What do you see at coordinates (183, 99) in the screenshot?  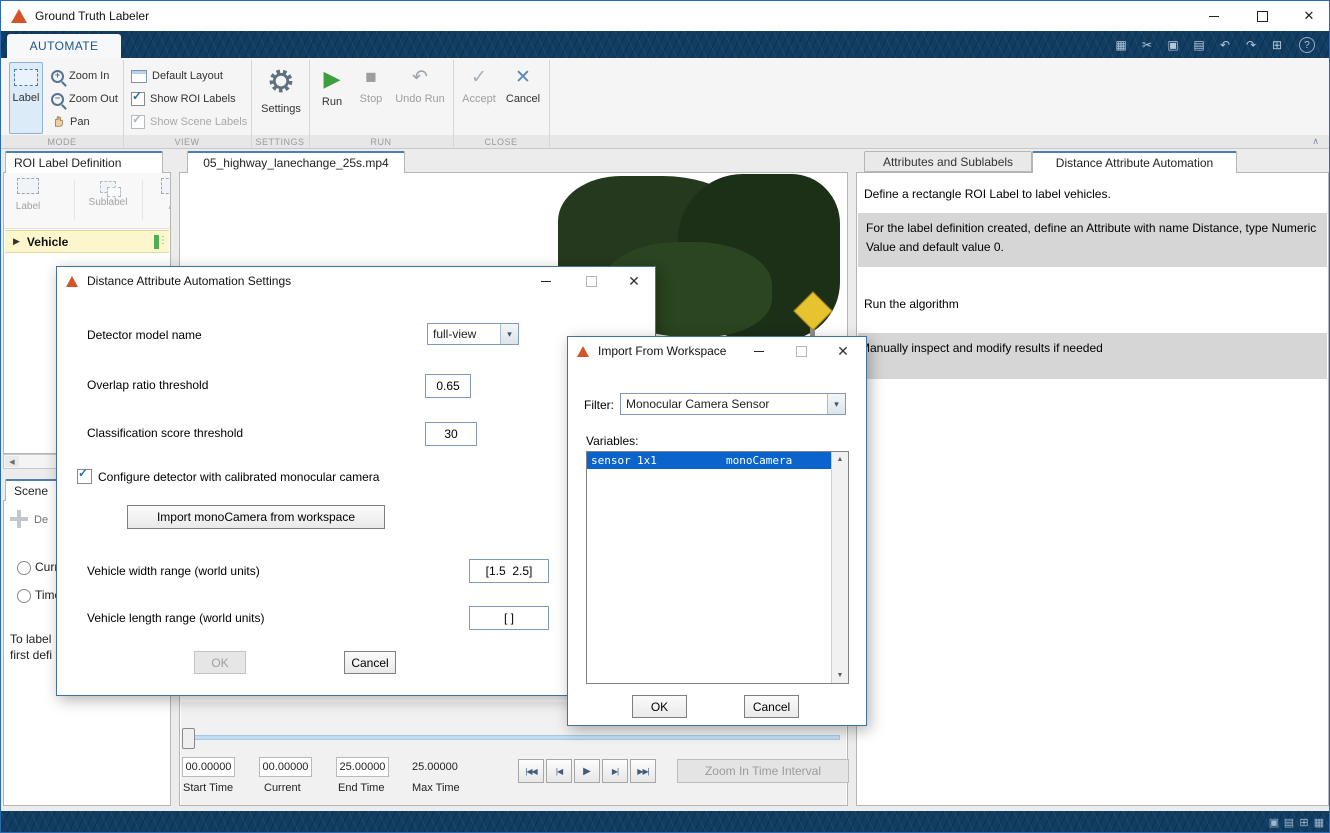 I see `show-roi-labels-checkbox: ✓ Show ROI Labels` at bounding box center [183, 99].